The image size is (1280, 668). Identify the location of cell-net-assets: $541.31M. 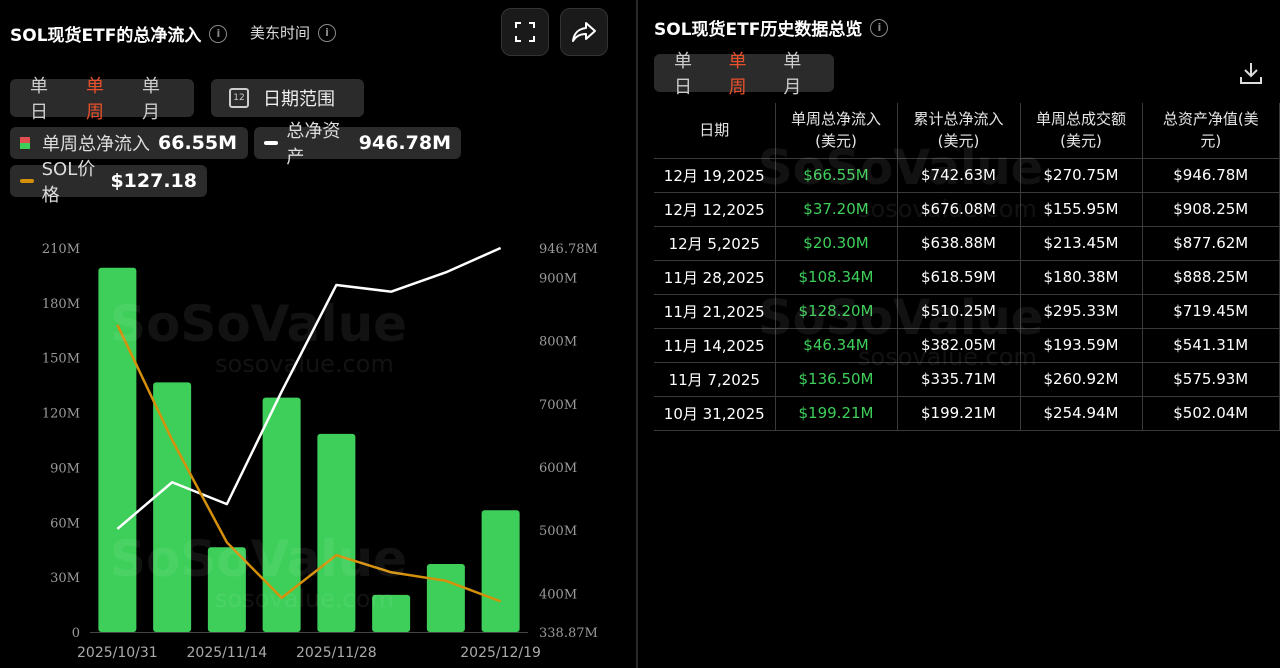
(1210, 345).